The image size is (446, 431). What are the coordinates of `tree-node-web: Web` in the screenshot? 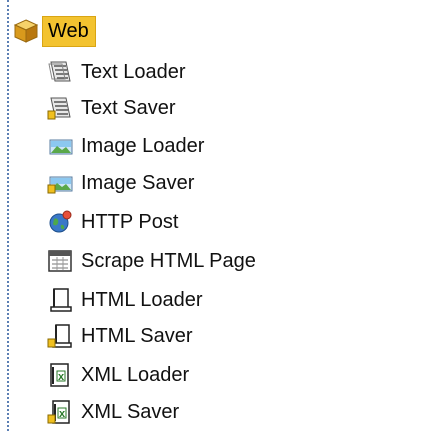 It's located at (54, 31).